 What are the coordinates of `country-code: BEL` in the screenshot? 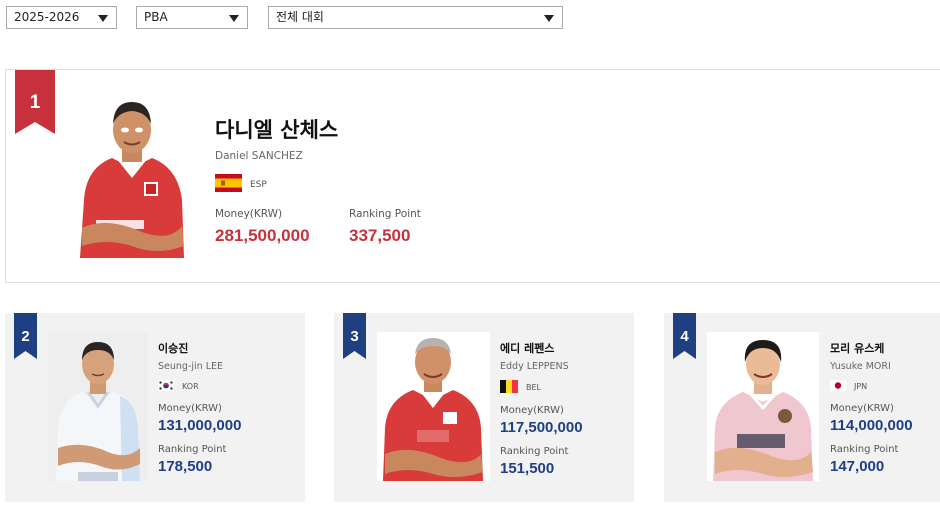 It's located at (533, 387).